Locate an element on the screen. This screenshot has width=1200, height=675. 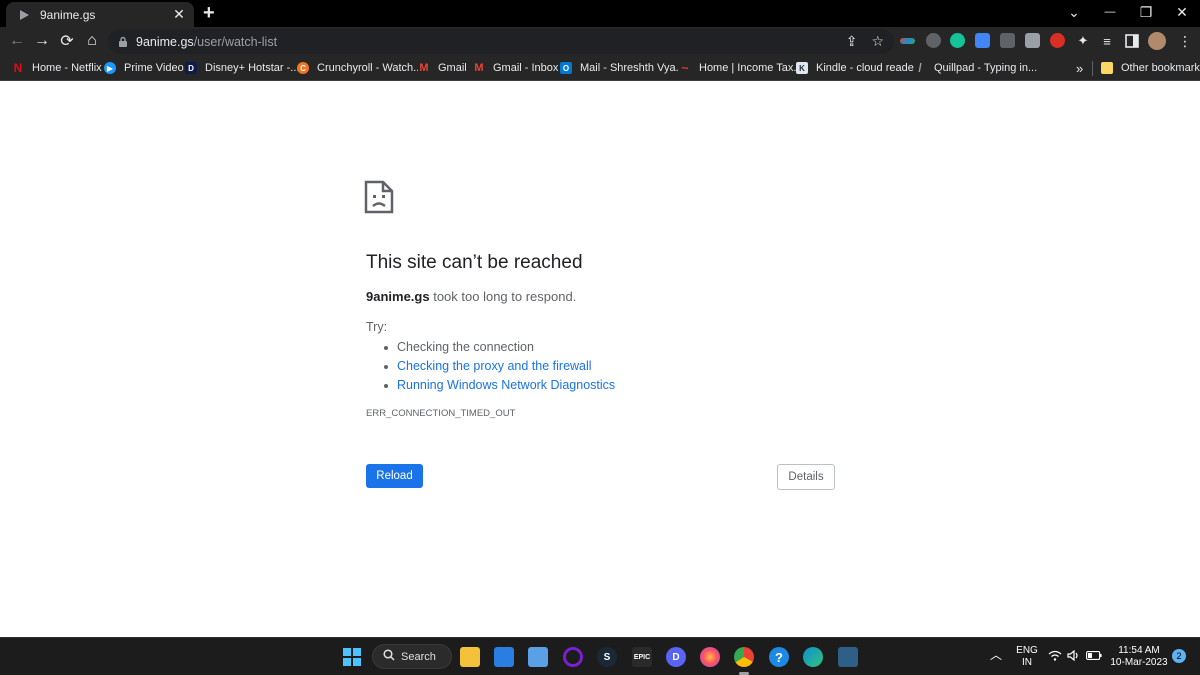
prime-video-icon: ▶ is located at coordinates (110, 68).